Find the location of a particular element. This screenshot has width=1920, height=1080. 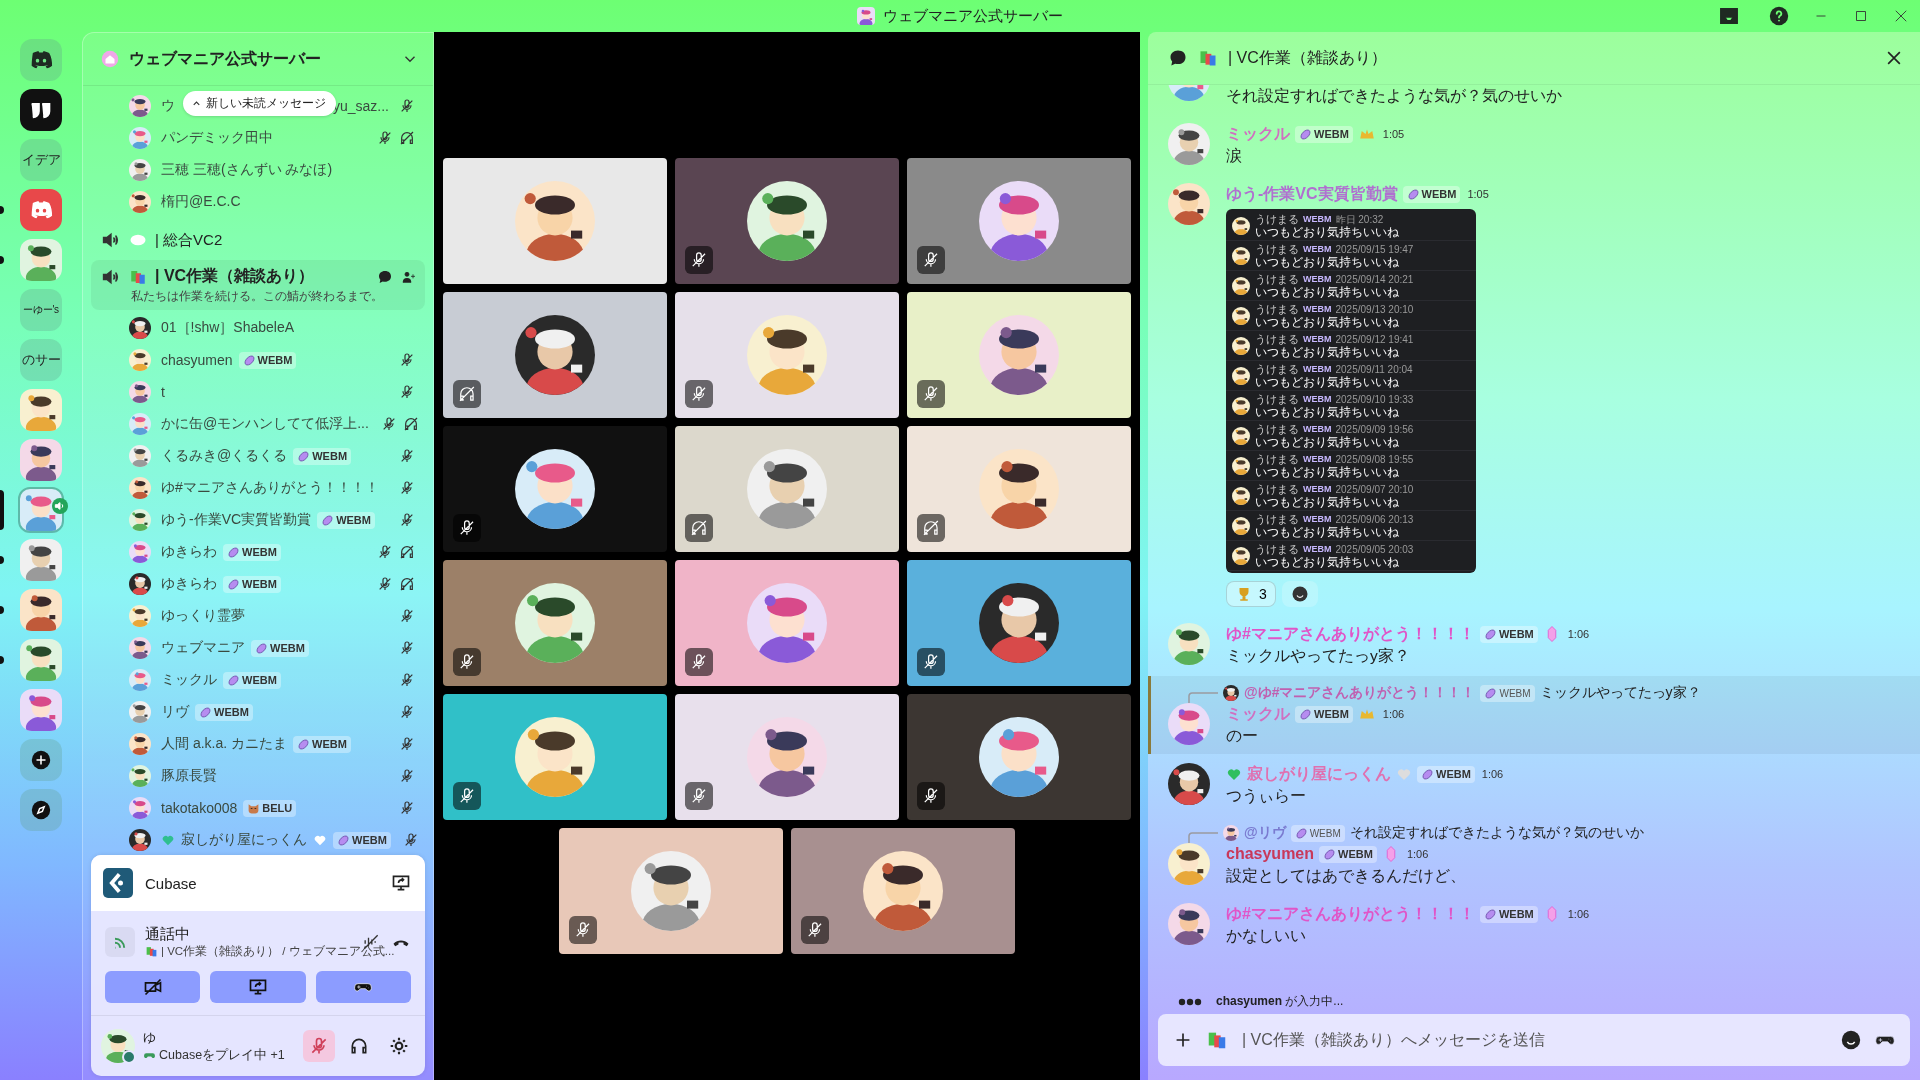

voice-channel: | VC作業（雑談あり） 私たちは作業を続ける。この鯖が終わるまで。 is located at coordinates (258, 285).